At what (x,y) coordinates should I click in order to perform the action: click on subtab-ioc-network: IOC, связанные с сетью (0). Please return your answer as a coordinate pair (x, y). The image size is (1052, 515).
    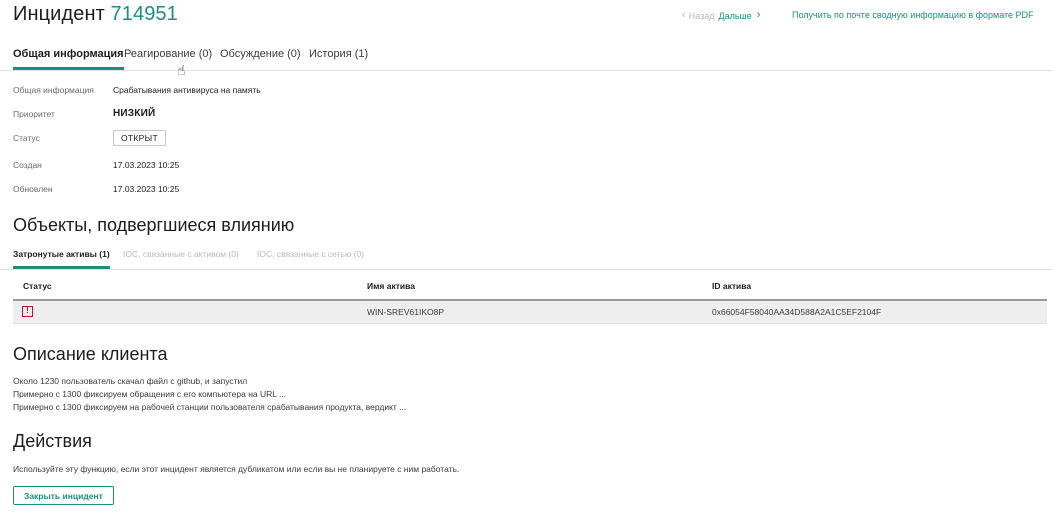
    Looking at the image, I should click on (310, 259).